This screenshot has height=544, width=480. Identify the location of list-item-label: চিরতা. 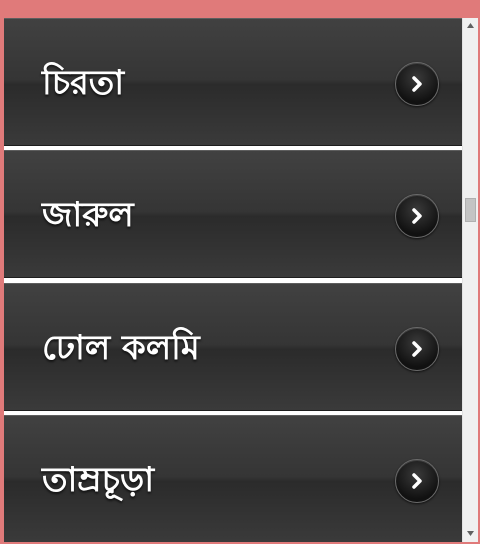
(83, 83).